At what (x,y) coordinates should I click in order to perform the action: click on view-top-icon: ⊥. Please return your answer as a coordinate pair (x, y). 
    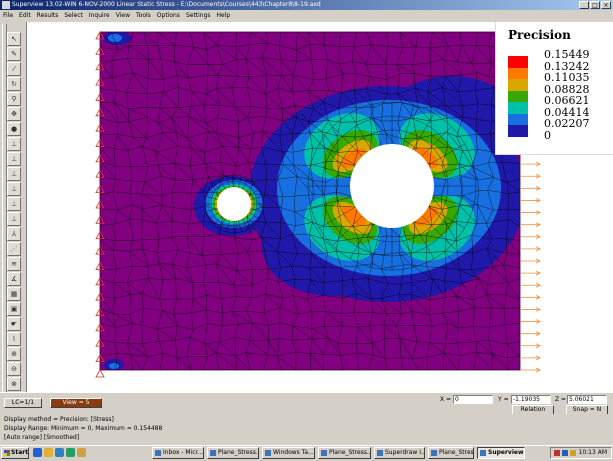
    Looking at the image, I should click on (14, 204).